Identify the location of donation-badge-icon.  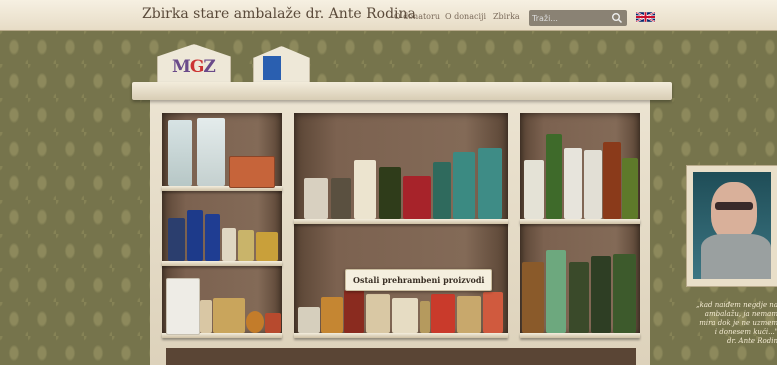
(272, 68).